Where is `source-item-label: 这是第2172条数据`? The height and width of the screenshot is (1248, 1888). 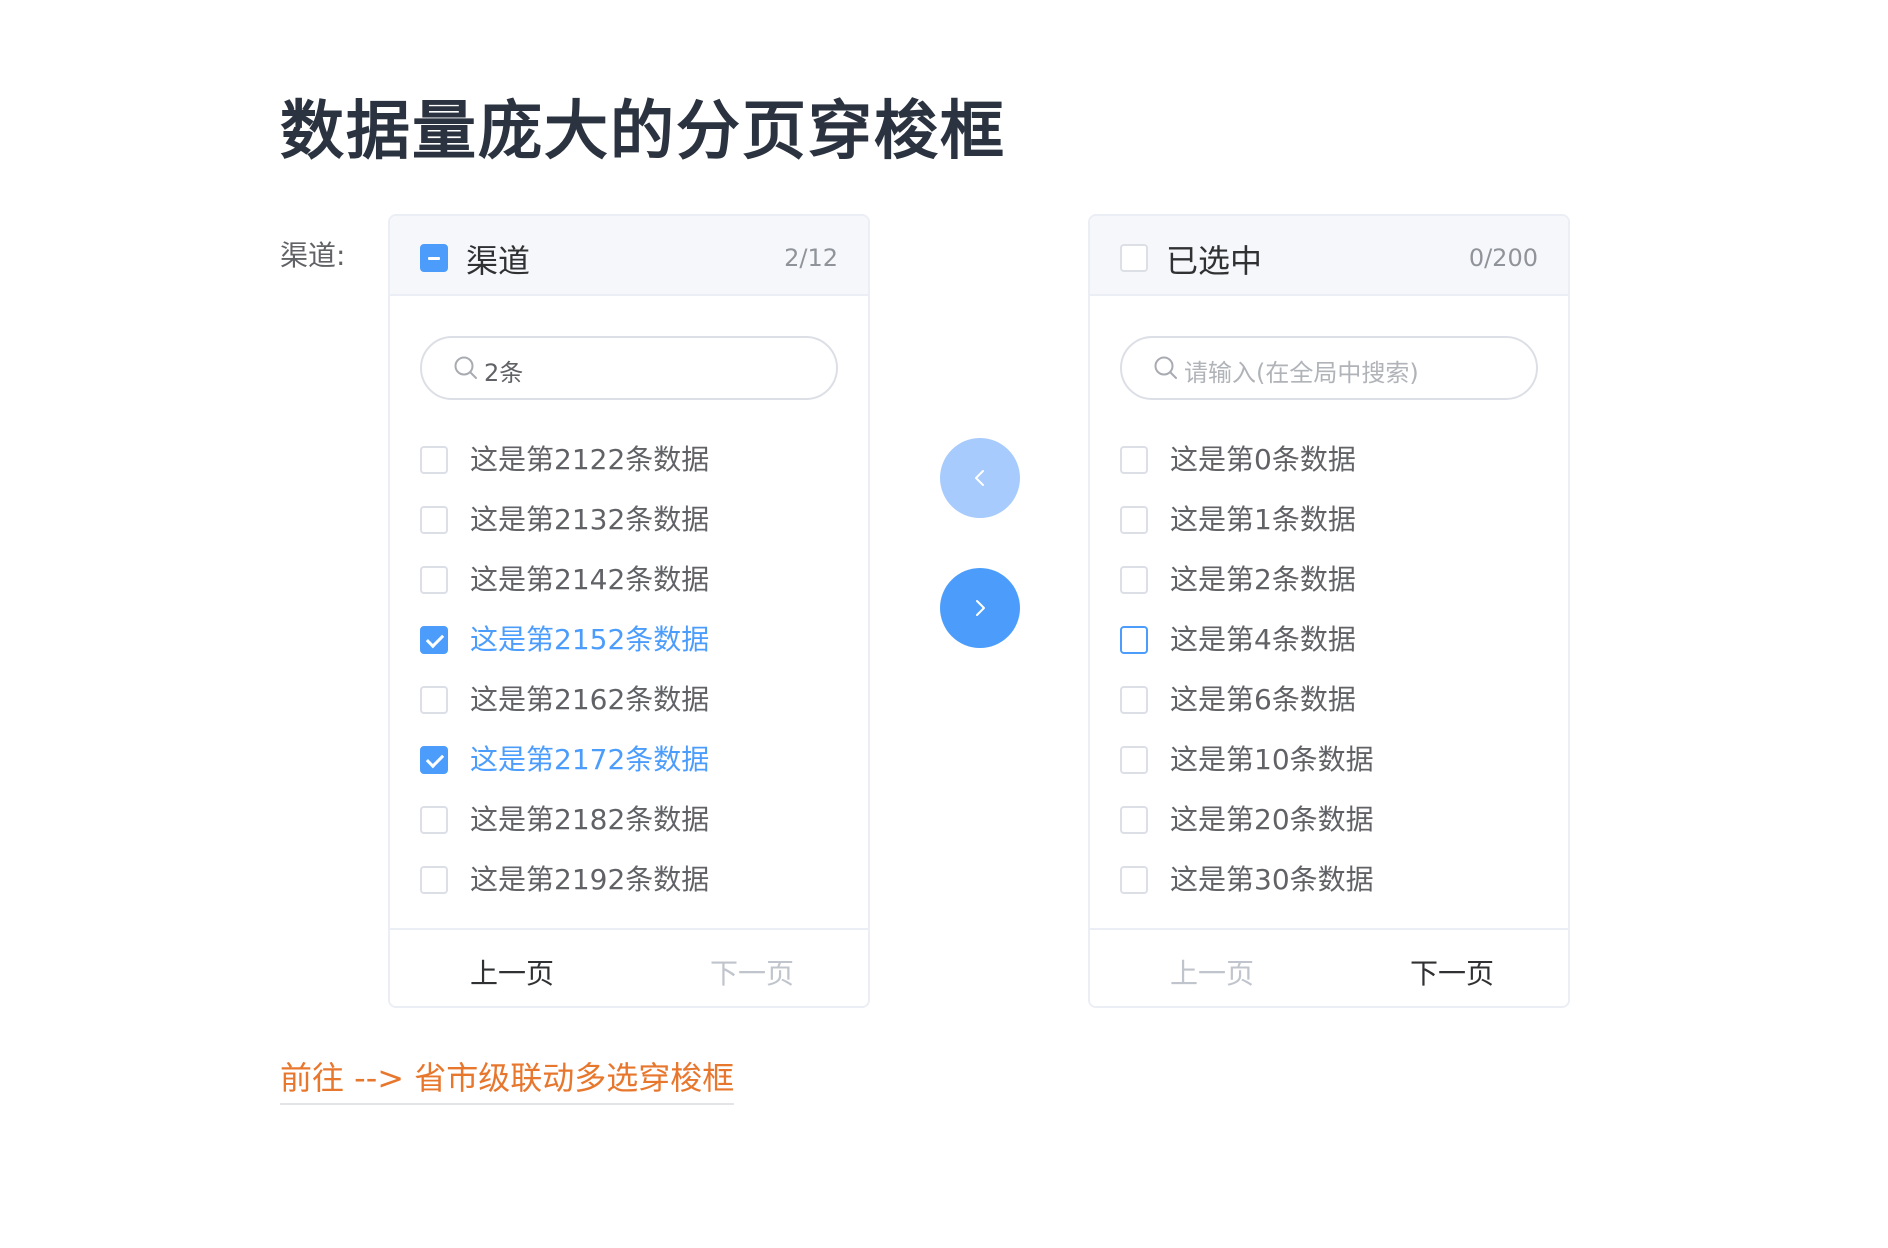
source-item-label: 这是第2172条数据 is located at coordinates (590, 759).